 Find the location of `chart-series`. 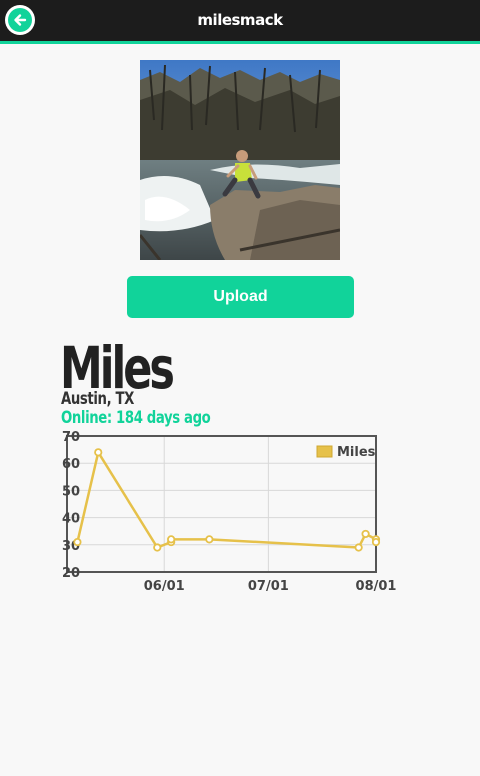

chart-series is located at coordinates (227, 500).